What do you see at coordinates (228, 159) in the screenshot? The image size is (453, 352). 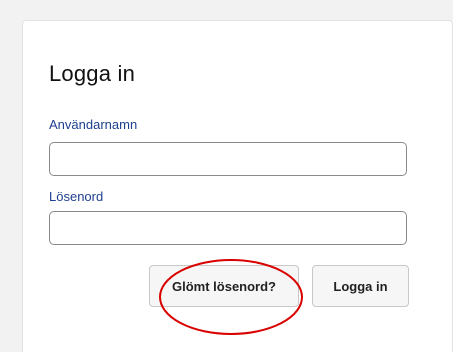 I see `username-input` at bounding box center [228, 159].